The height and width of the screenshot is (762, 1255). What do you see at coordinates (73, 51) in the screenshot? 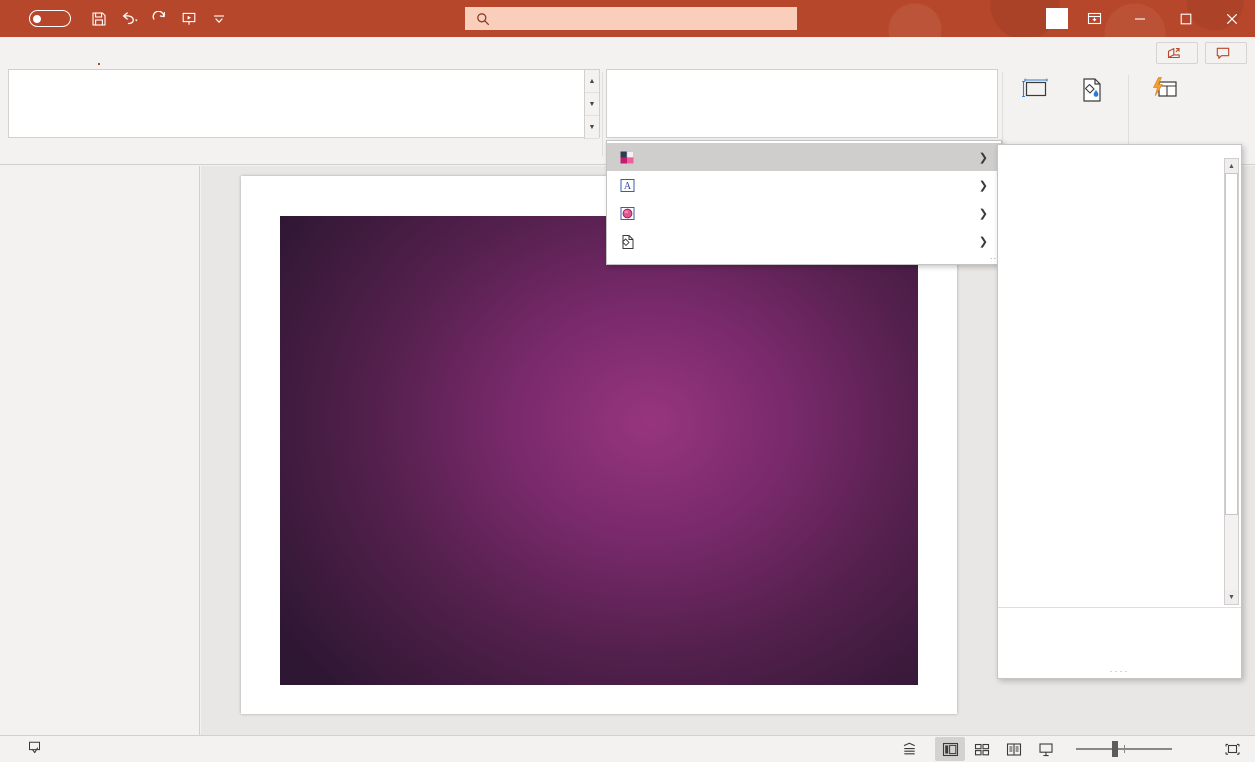
I see `tab-insert` at bounding box center [73, 51].